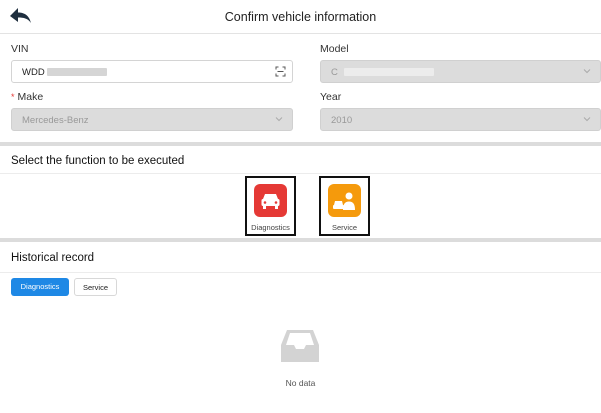 Image resolution: width=601 pixels, height=413 pixels. I want to click on vin-redaction, so click(76, 72).